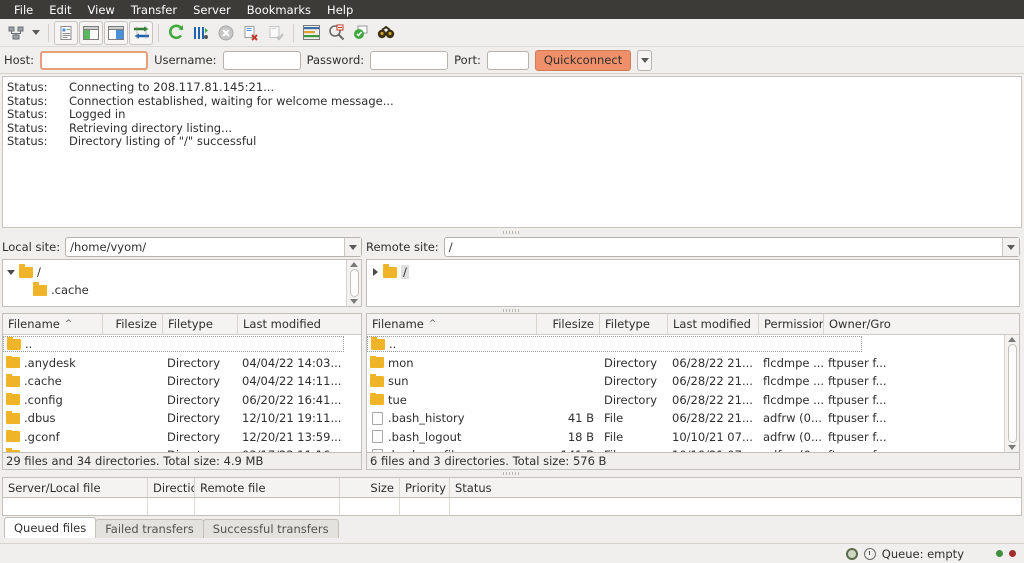  What do you see at coordinates (226, 33) in the screenshot?
I see `cancel-operation-icon` at bounding box center [226, 33].